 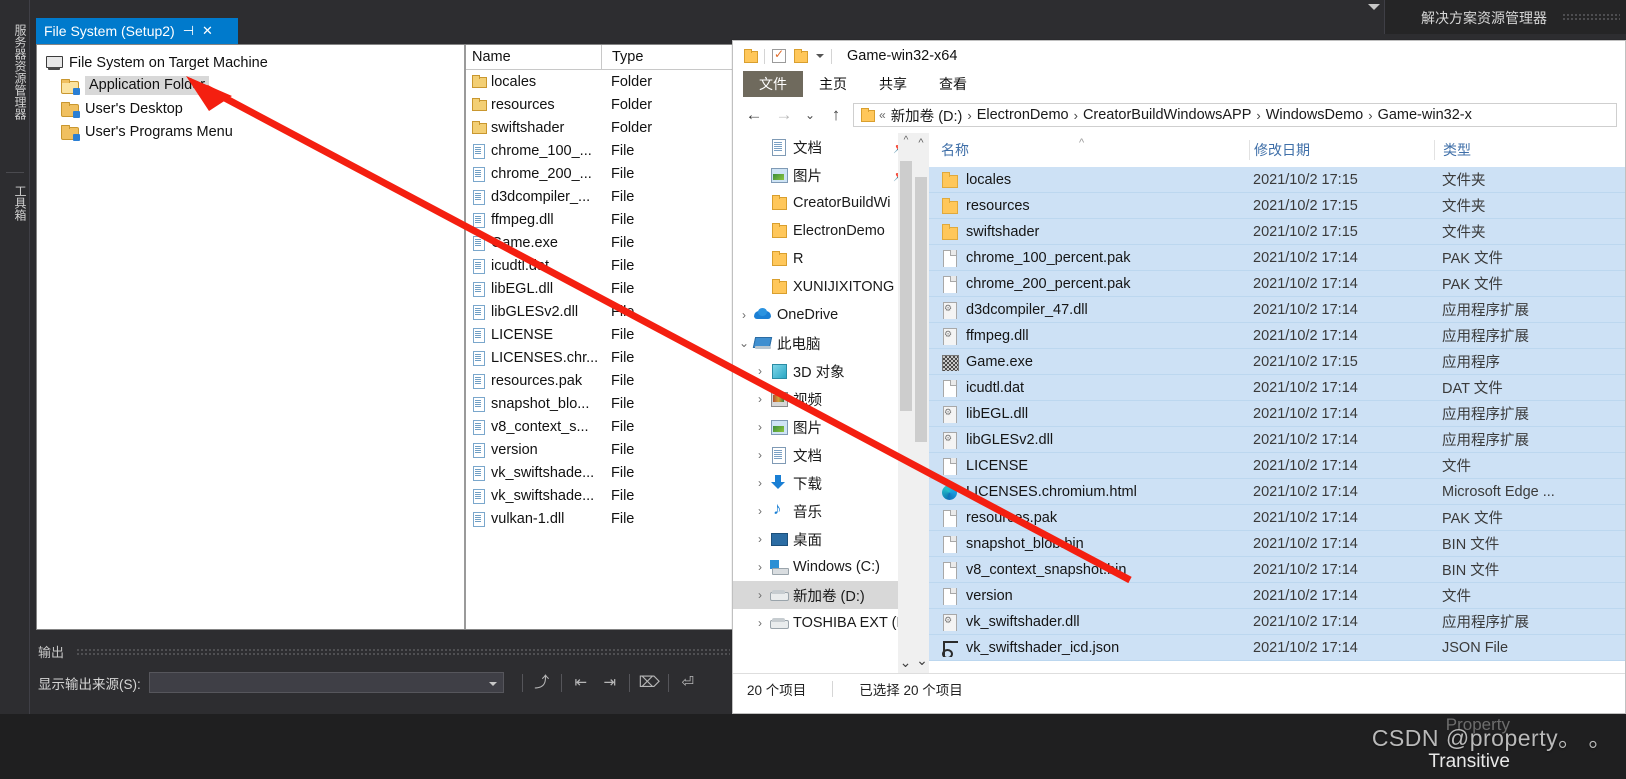 What do you see at coordinates (1341, 150) in the screenshot?
I see `column-header-date: 修改日期` at bounding box center [1341, 150].